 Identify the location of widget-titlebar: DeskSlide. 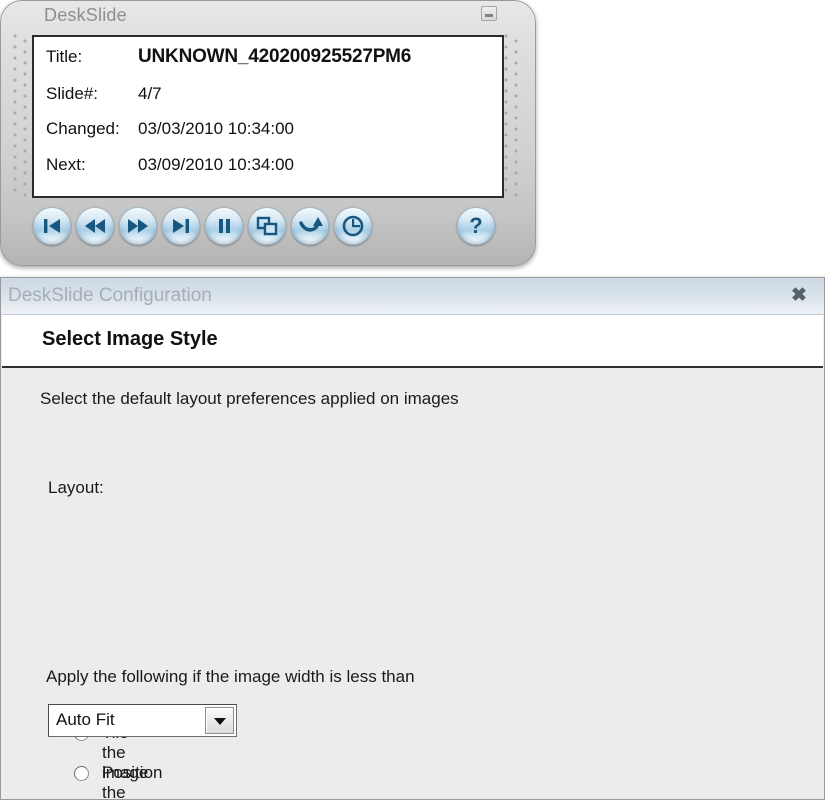
(268, 17).